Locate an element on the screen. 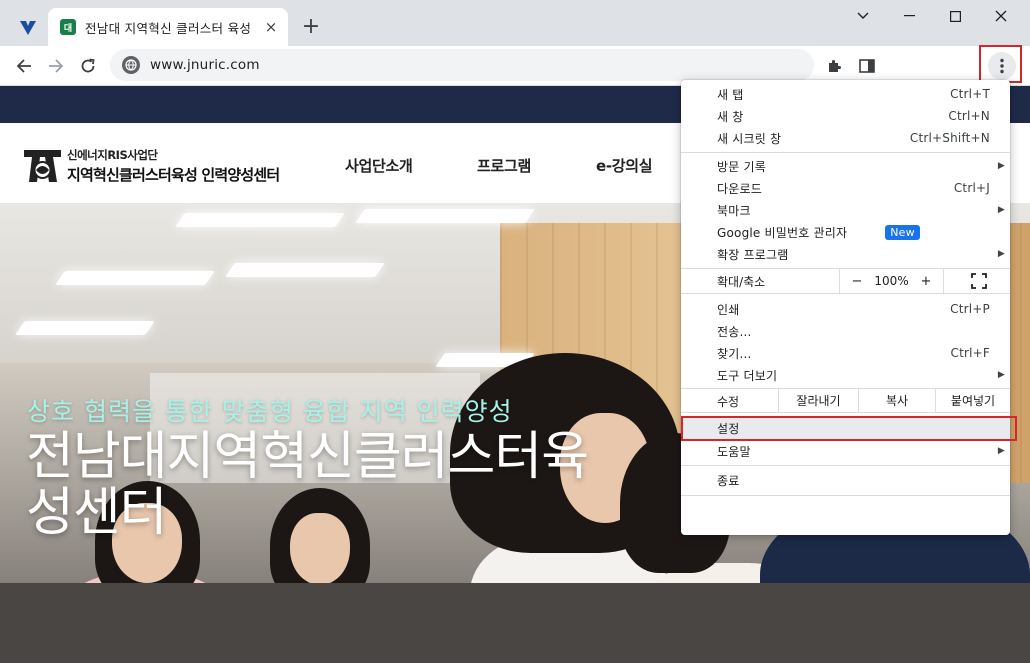 The image size is (1030, 663). paste-button: 붙여넣기 is located at coordinates (972, 400).